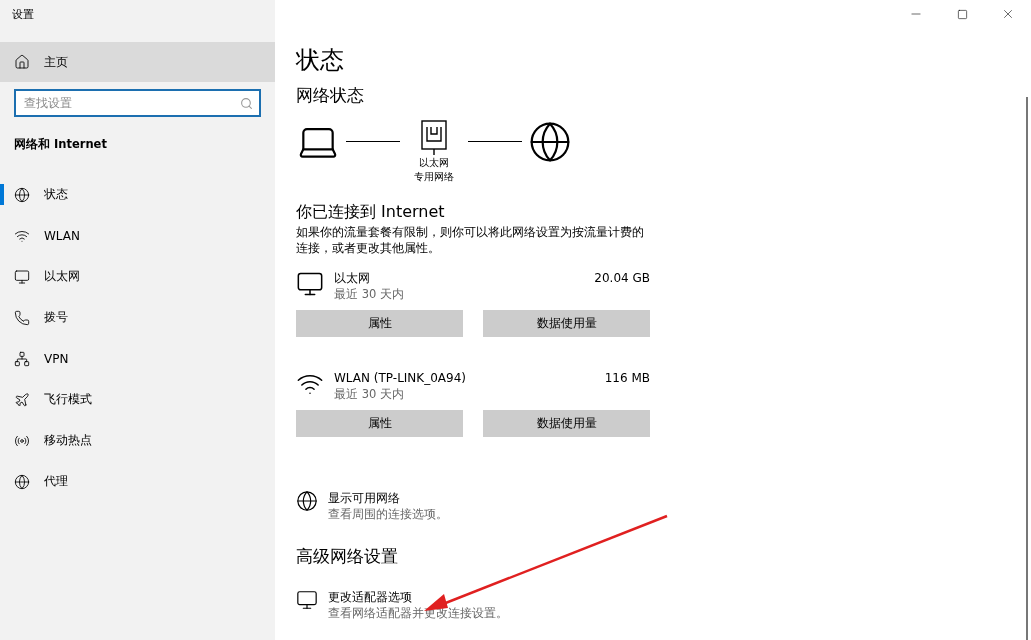  What do you see at coordinates (388, 498) in the screenshot?
I see `link-title: 显示可用网络` at bounding box center [388, 498].